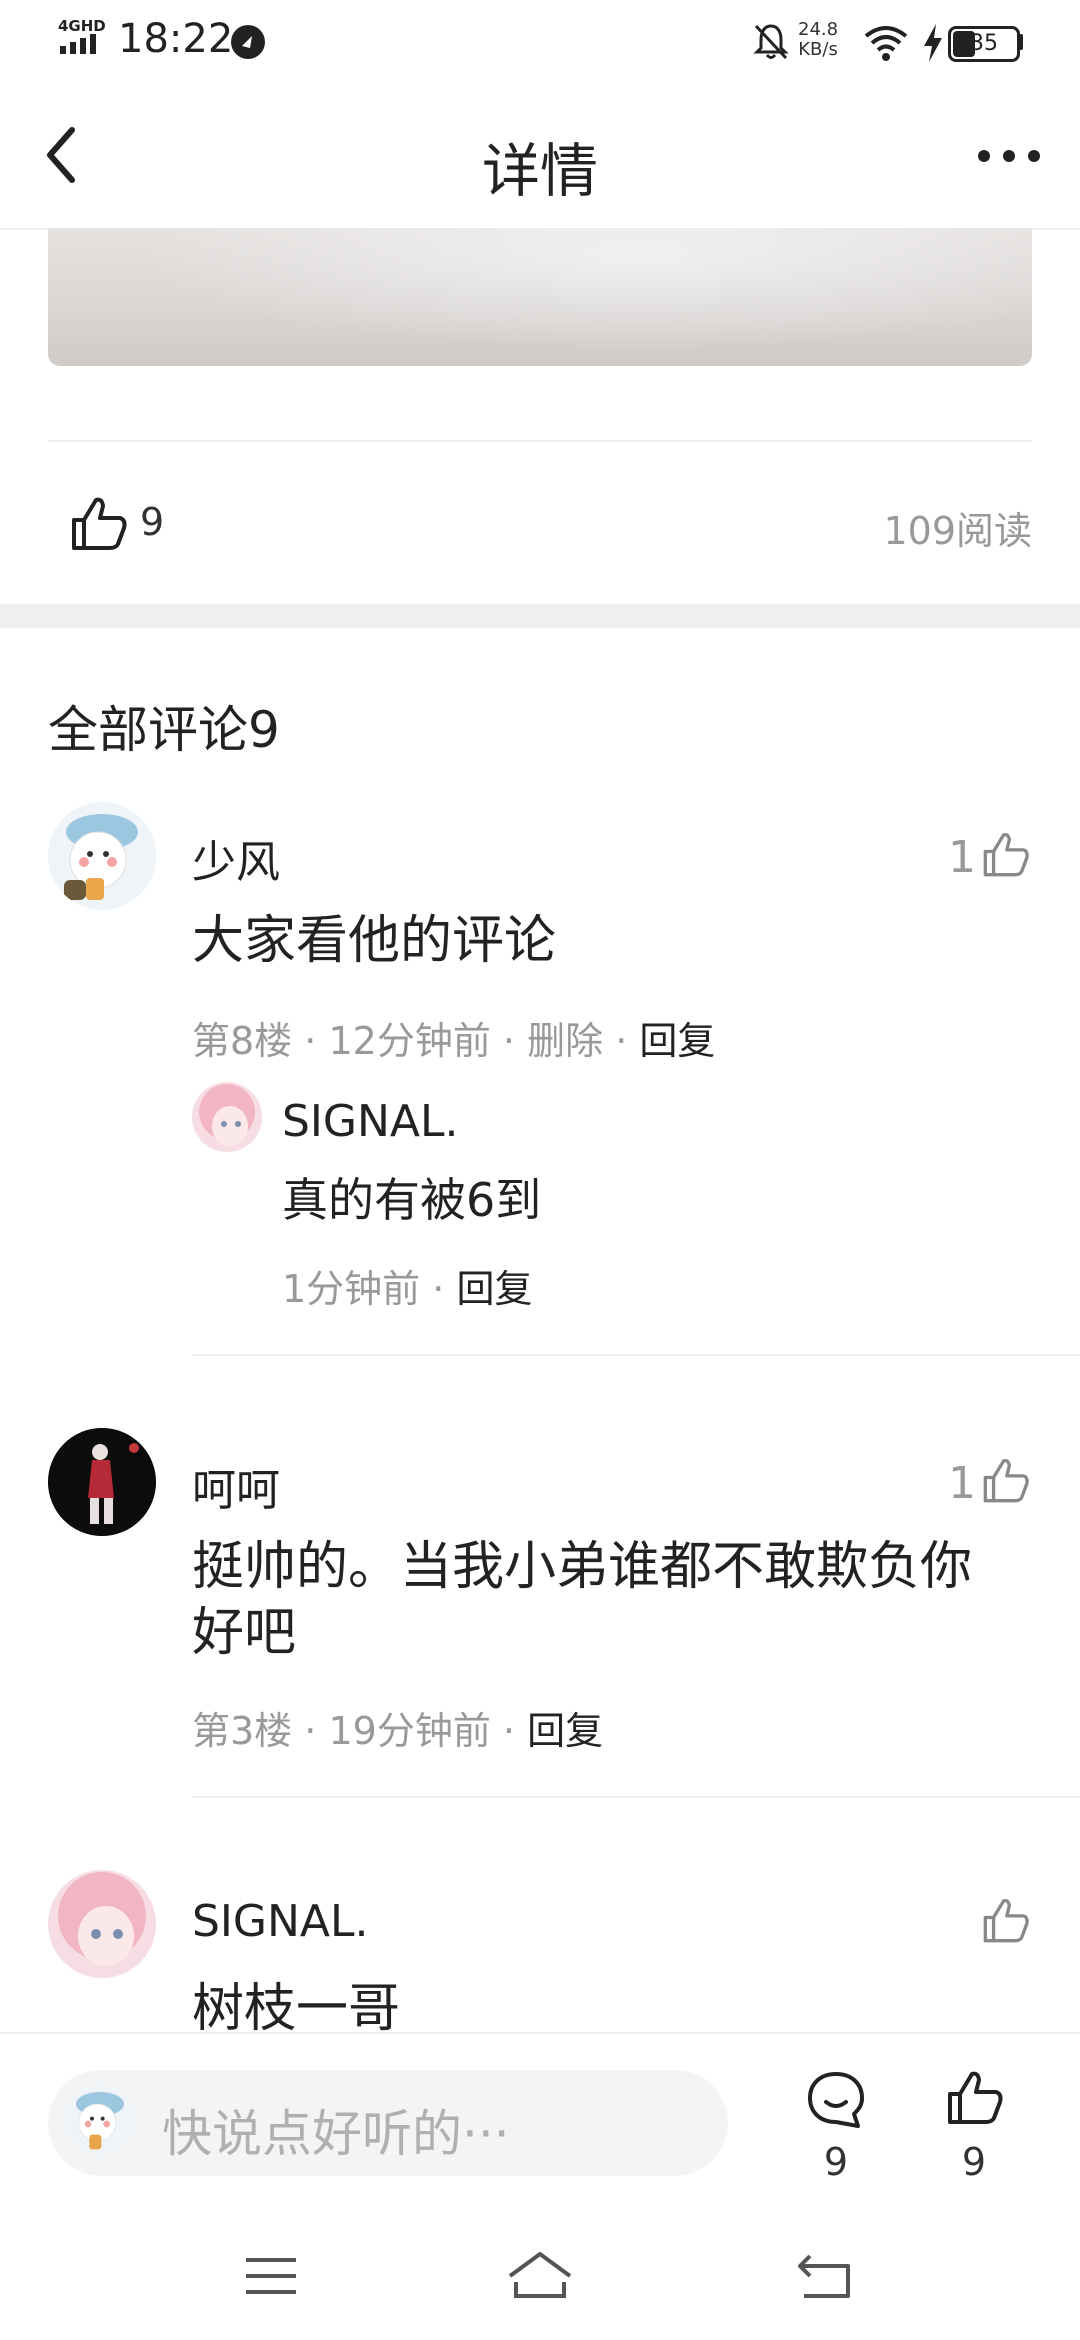 The height and width of the screenshot is (2340, 1080). Describe the element at coordinates (409, 1041) in the screenshot. I see `comment-time: 12分钟前` at that location.